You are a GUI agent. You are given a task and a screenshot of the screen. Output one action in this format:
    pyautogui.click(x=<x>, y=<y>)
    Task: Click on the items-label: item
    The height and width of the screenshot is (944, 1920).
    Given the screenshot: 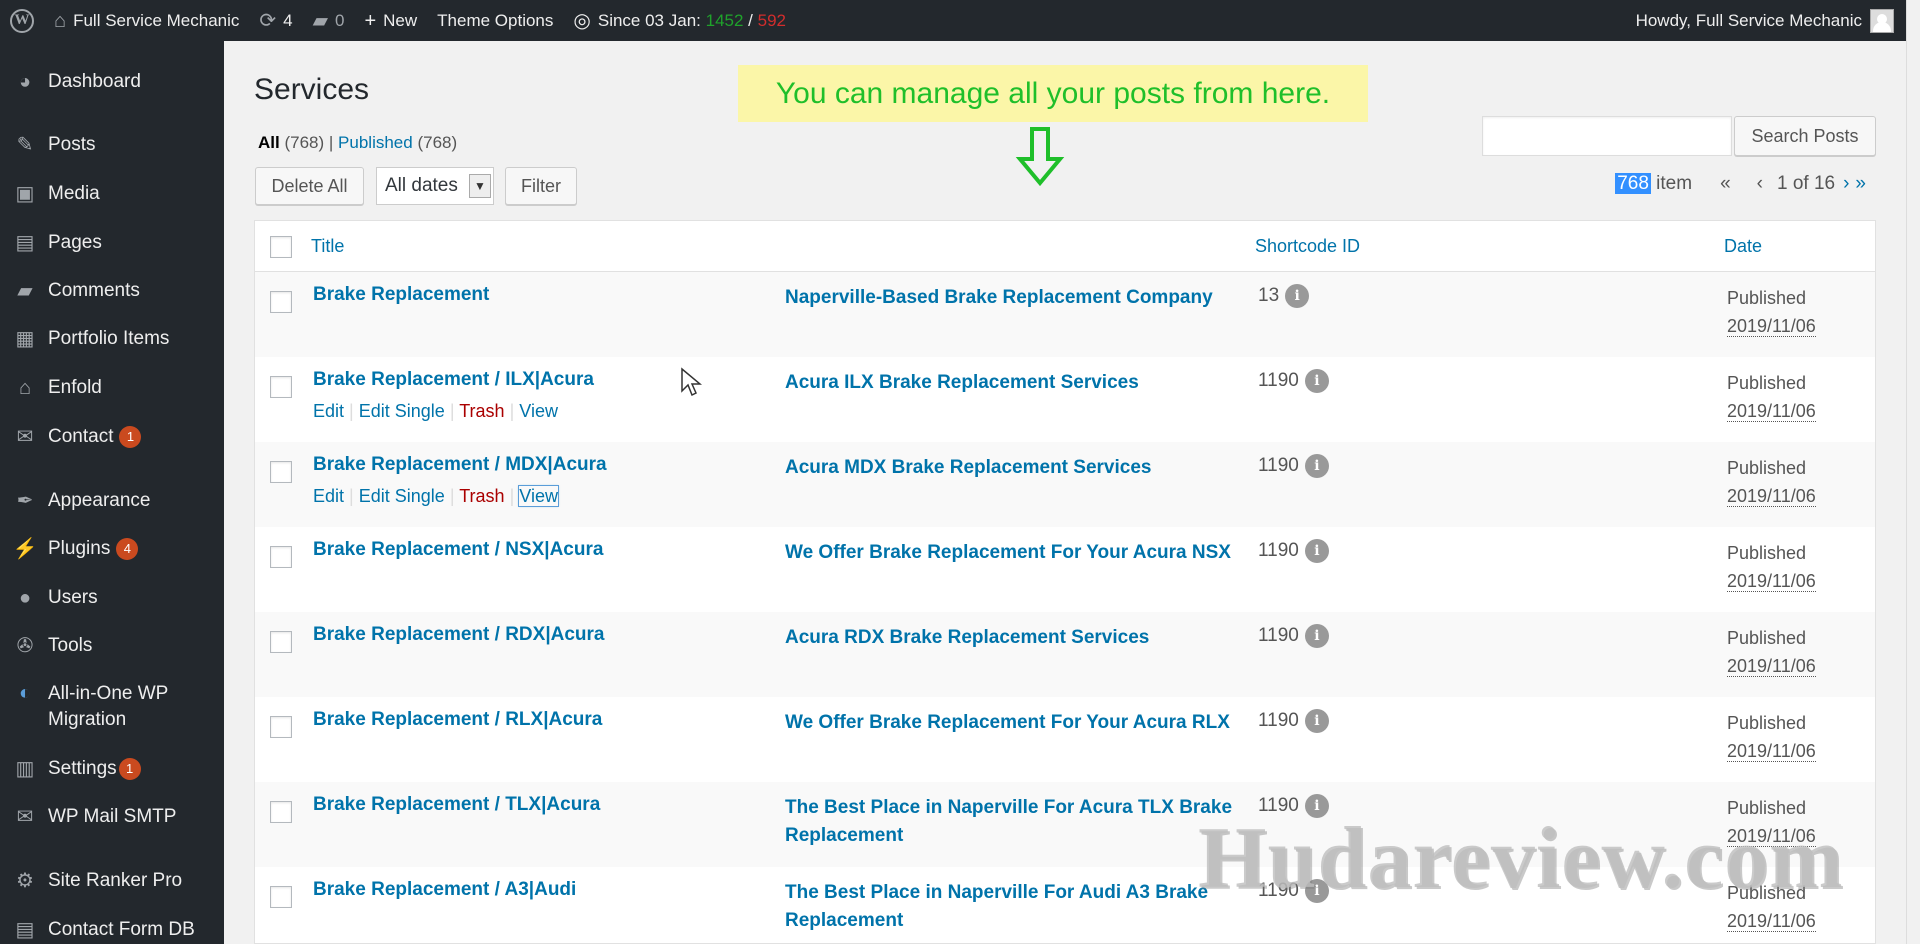 What is the action you would take?
    pyautogui.click(x=1674, y=183)
    